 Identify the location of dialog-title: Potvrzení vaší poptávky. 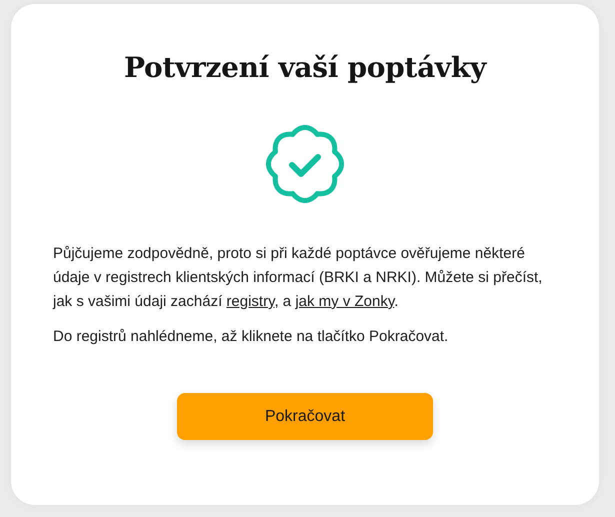
(305, 68).